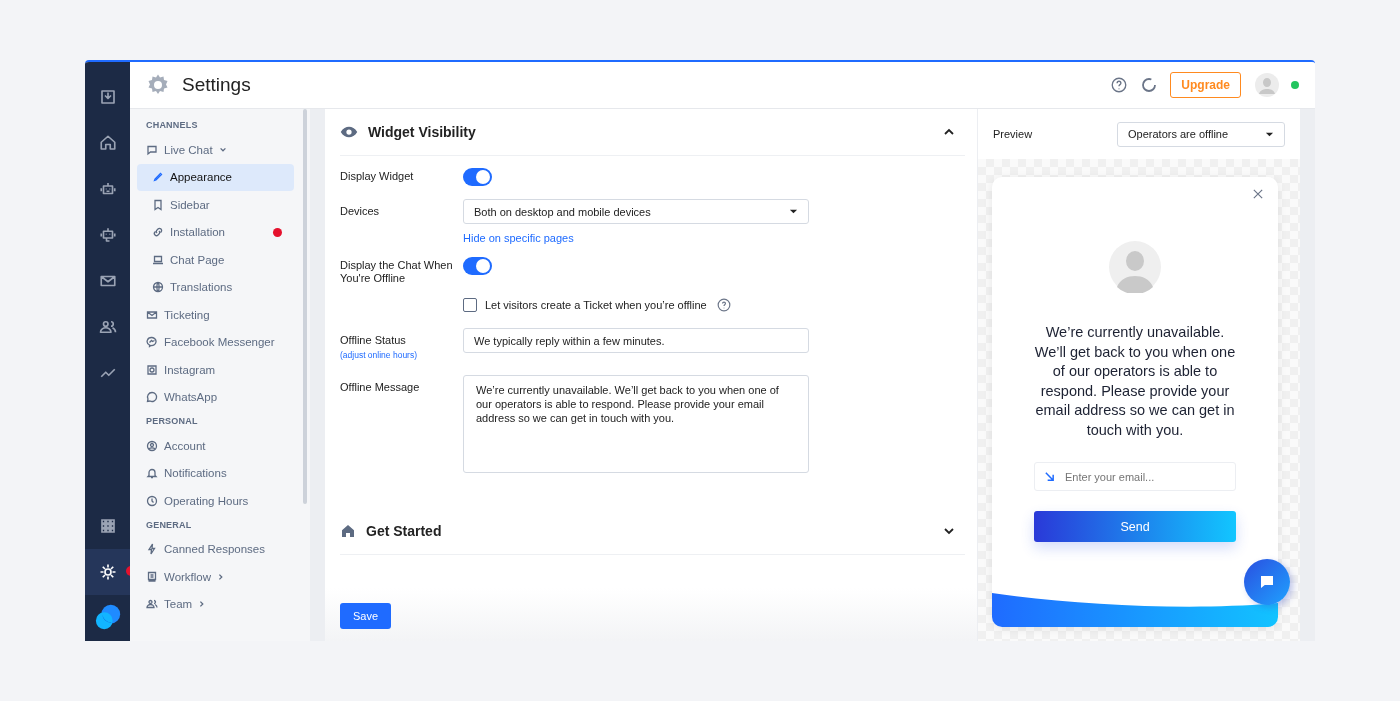 This screenshot has height=701, width=1400. Describe the element at coordinates (215, 260) in the screenshot. I see `sidebar-item: Chat Page` at that location.